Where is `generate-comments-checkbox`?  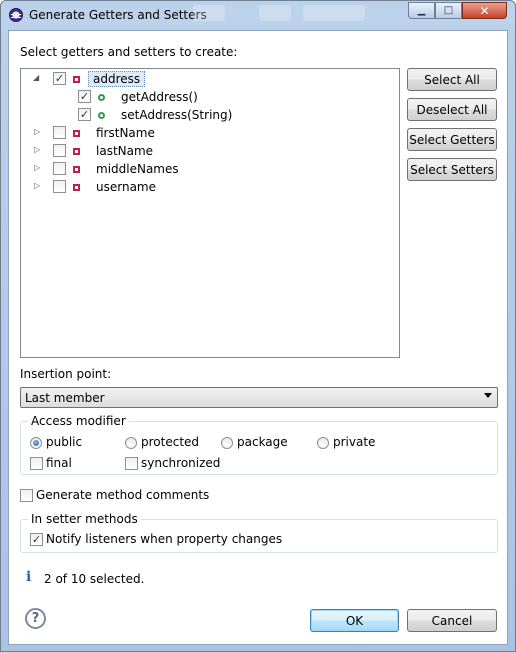 generate-comments-checkbox is located at coordinates (26, 495).